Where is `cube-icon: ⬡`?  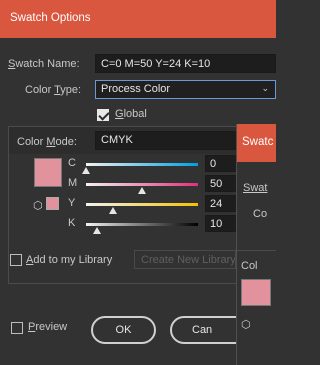
cube-icon: ⬡ is located at coordinates (38, 205).